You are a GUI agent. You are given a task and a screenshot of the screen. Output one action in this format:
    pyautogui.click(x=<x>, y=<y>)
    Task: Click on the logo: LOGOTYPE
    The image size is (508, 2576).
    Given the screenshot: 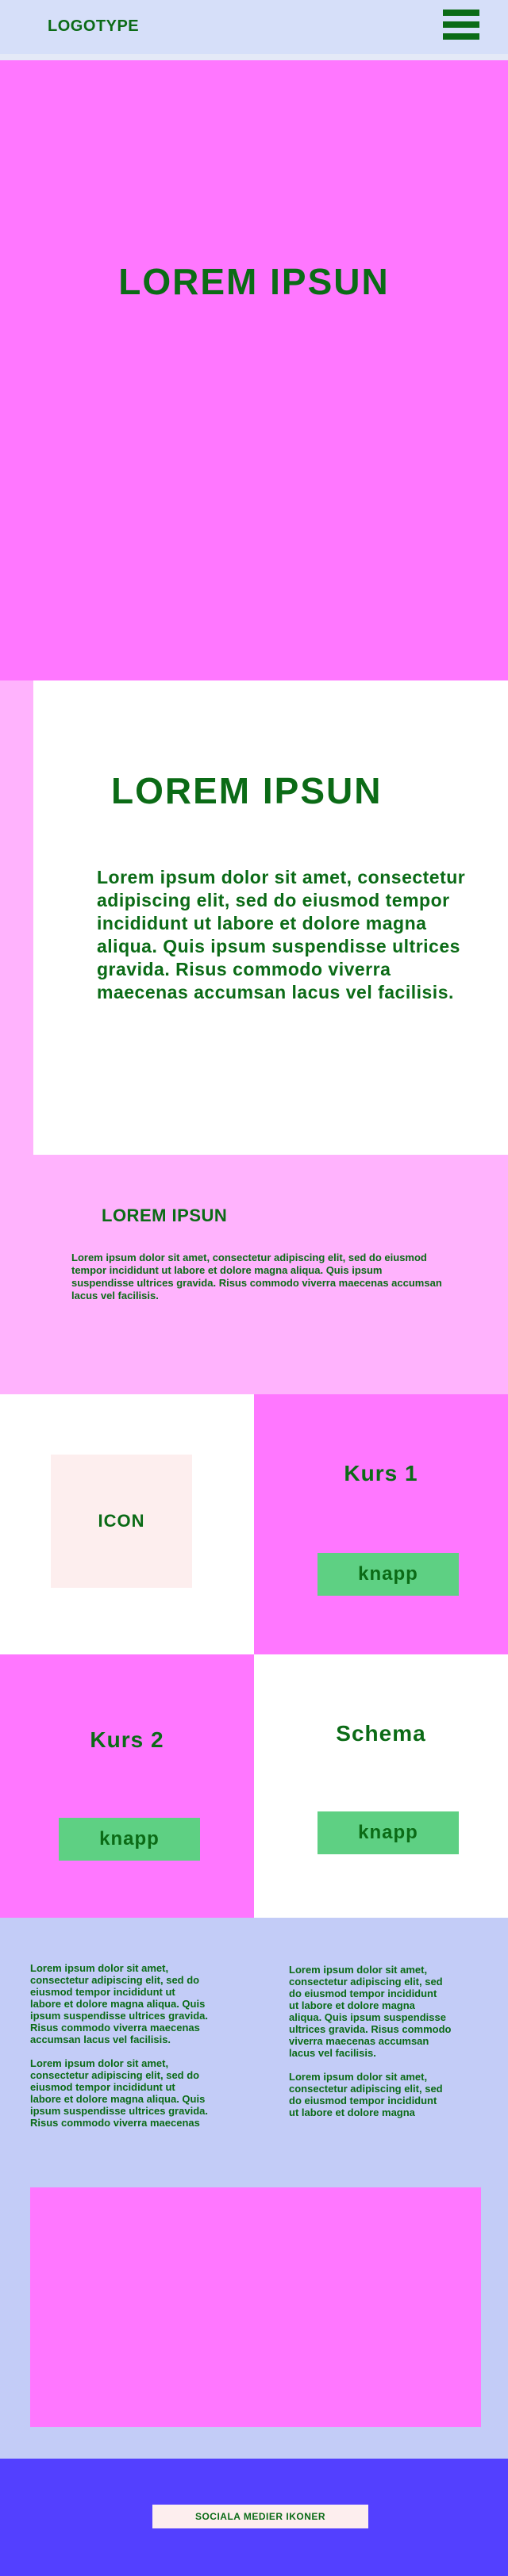 What is the action you would take?
    pyautogui.click(x=93, y=26)
    